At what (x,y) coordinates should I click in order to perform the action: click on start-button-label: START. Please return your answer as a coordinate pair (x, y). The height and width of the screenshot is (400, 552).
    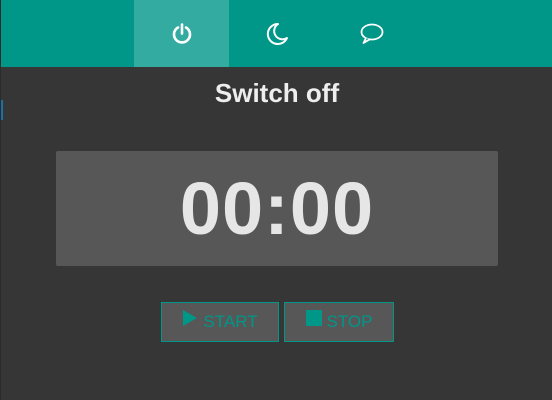
    Looking at the image, I should click on (230, 321).